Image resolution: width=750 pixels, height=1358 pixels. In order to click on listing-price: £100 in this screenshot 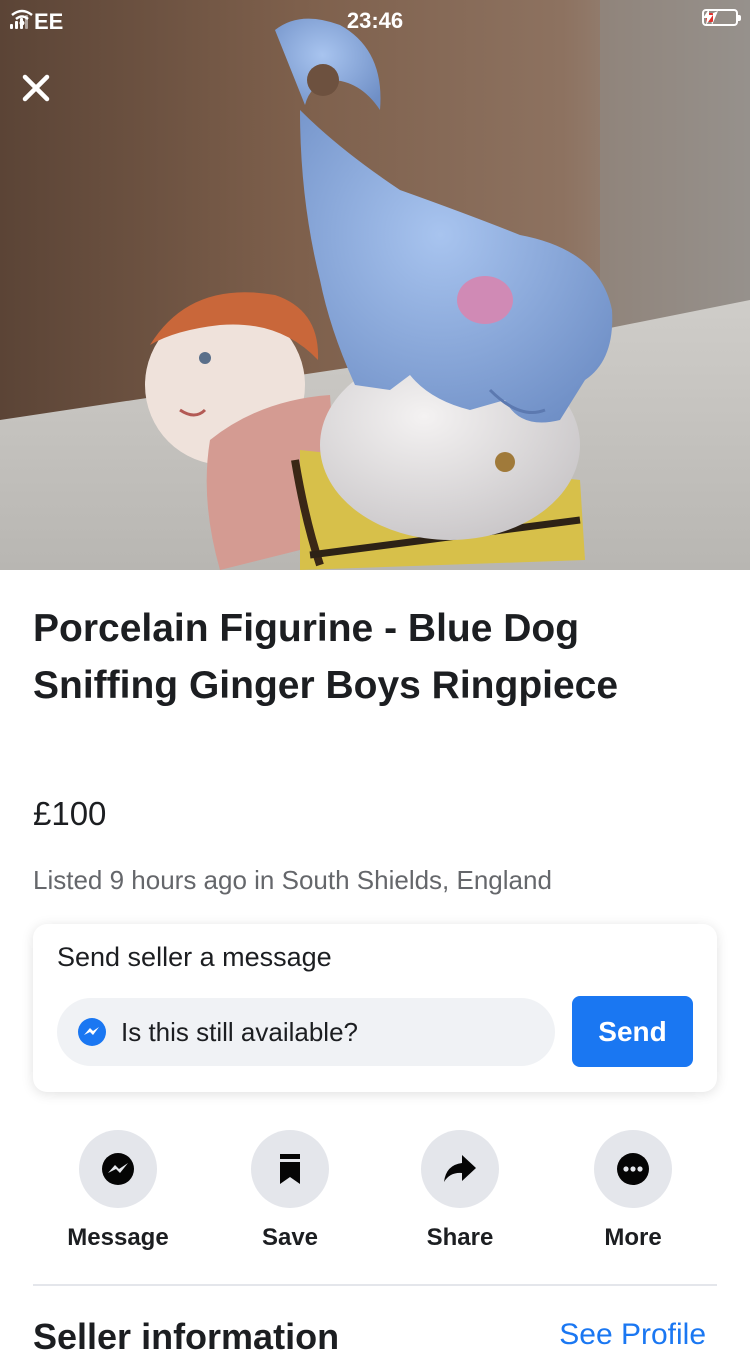, I will do `click(70, 813)`.